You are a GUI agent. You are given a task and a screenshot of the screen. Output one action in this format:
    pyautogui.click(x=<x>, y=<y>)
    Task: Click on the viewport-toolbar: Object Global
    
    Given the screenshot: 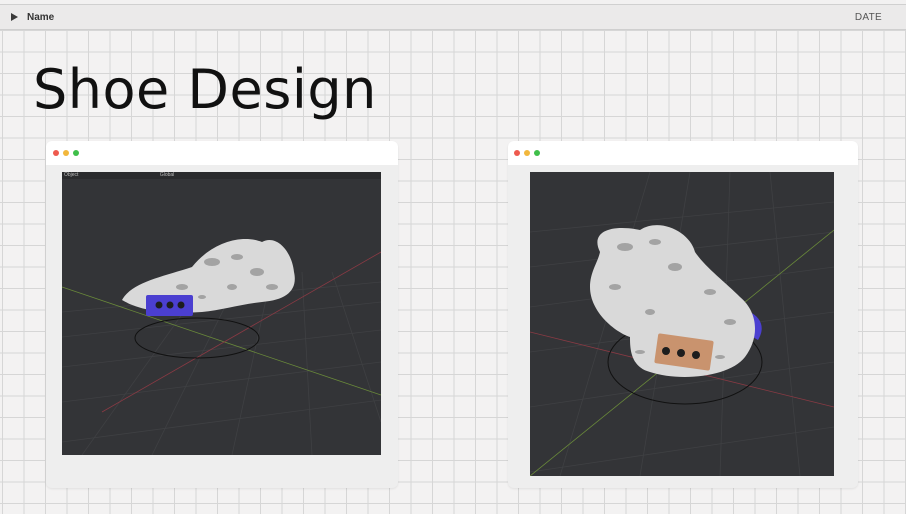 What is the action you would take?
    pyautogui.click(x=221, y=175)
    